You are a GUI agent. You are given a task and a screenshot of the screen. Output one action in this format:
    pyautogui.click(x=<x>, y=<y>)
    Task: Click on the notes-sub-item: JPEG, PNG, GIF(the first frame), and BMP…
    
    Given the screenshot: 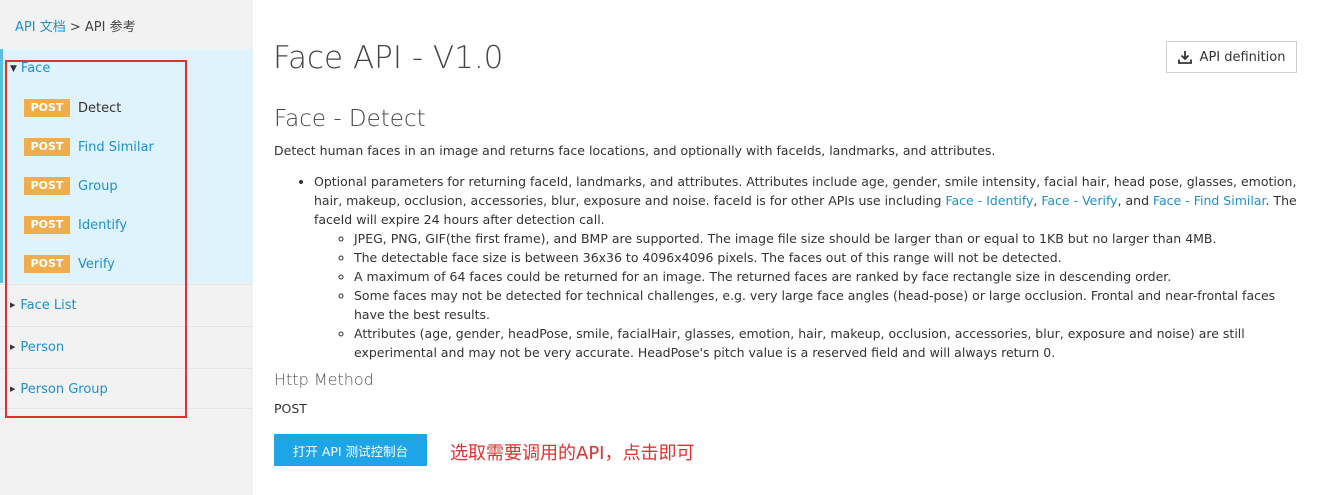 What is the action you would take?
    pyautogui.click(x=829, y=238)
    